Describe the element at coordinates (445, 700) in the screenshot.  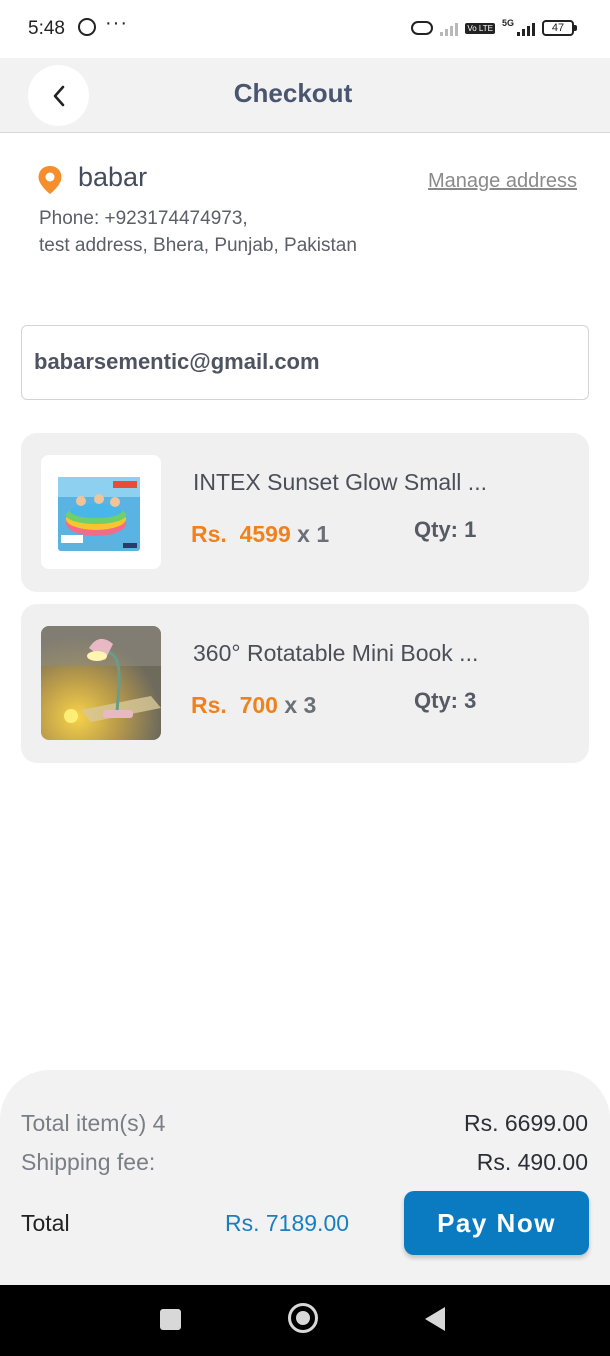
I see `product-qty: Qty: 3` at that location.